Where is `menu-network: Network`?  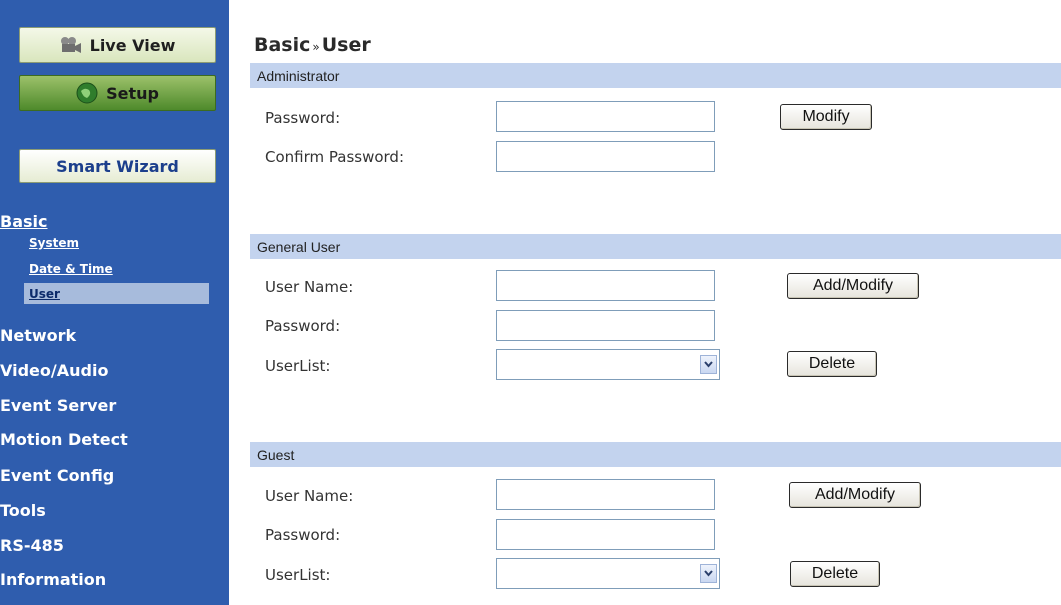
menu-network: Network is located at coordinates (38, 335).